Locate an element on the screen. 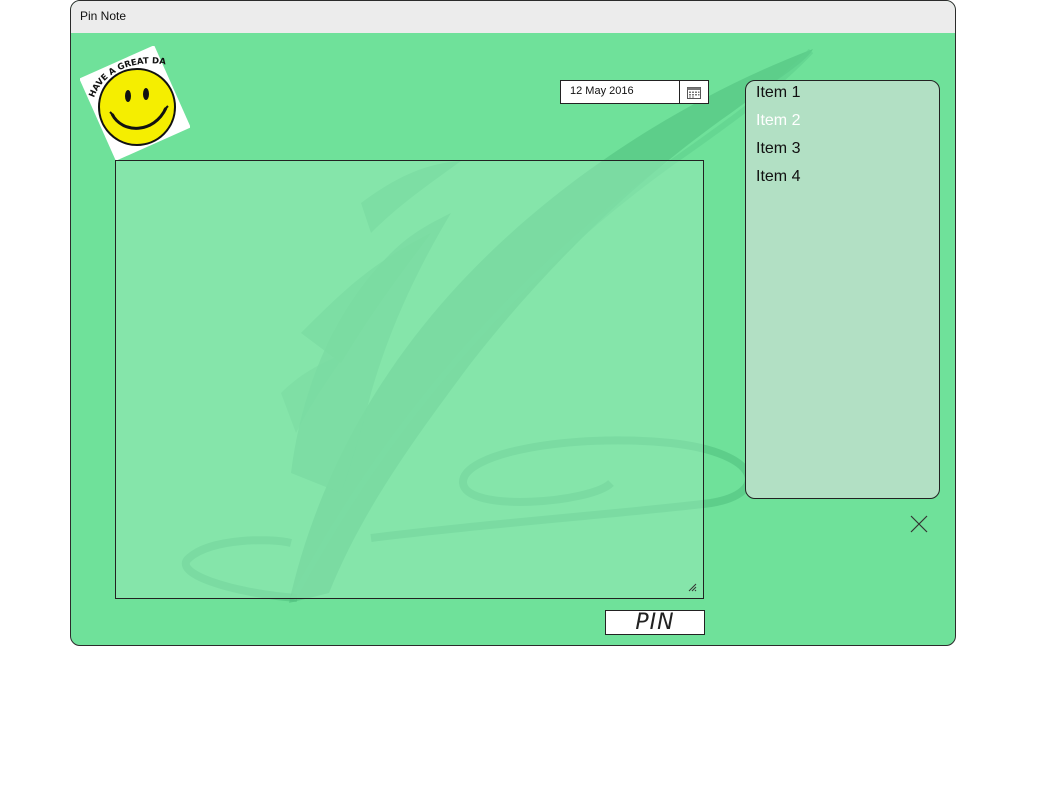  calendar-icon is located at coordinates (693, 92).